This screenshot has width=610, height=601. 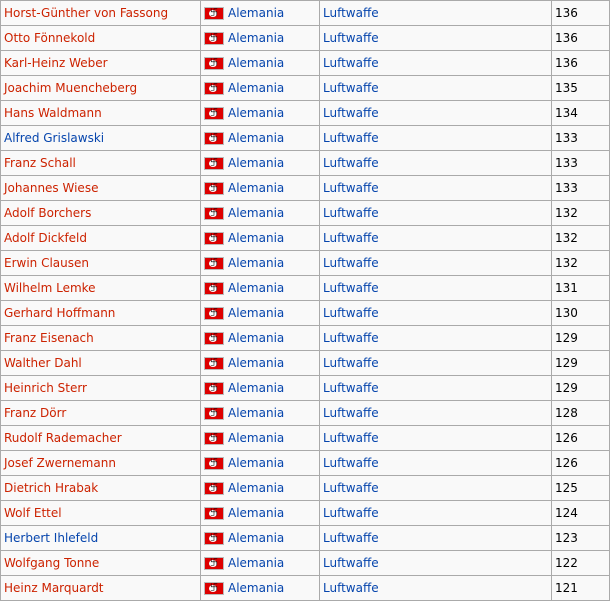 What do you see at coordinates (53, 113) in the screenshot?
I see `pilot-name-link: Hans Waldmann` at bounding box center [53, 113].